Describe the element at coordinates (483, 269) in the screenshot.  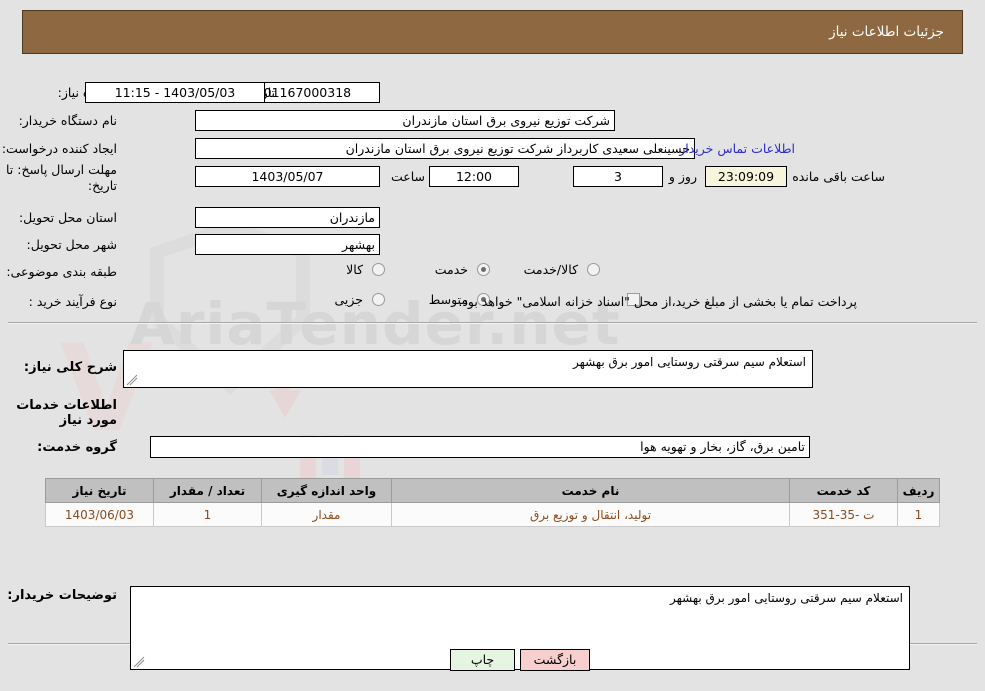
I see `radio-icon-khedmat` at that location.